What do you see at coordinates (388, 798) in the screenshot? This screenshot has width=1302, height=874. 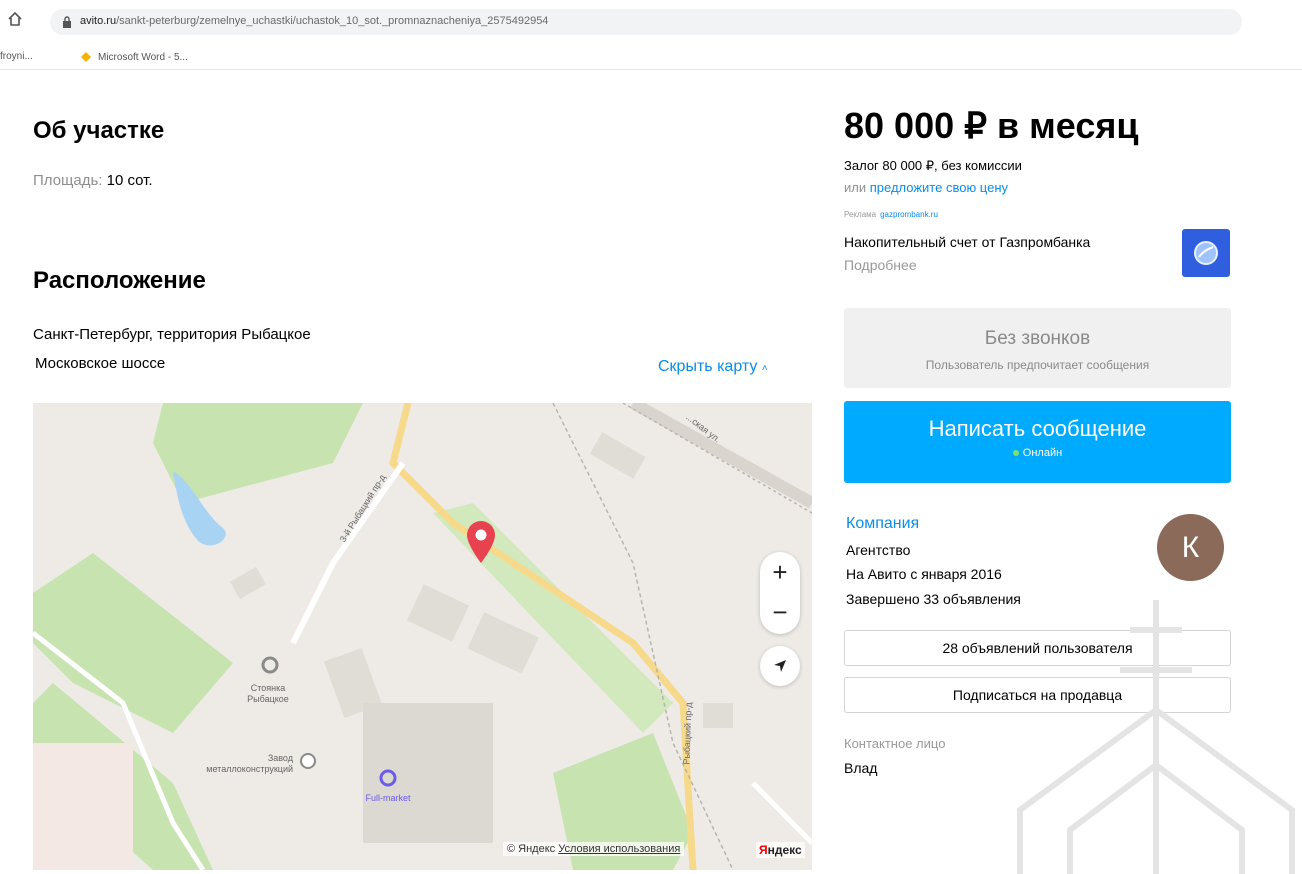 I see `map-label-market: Full-market` at bounding box center [388, 798].